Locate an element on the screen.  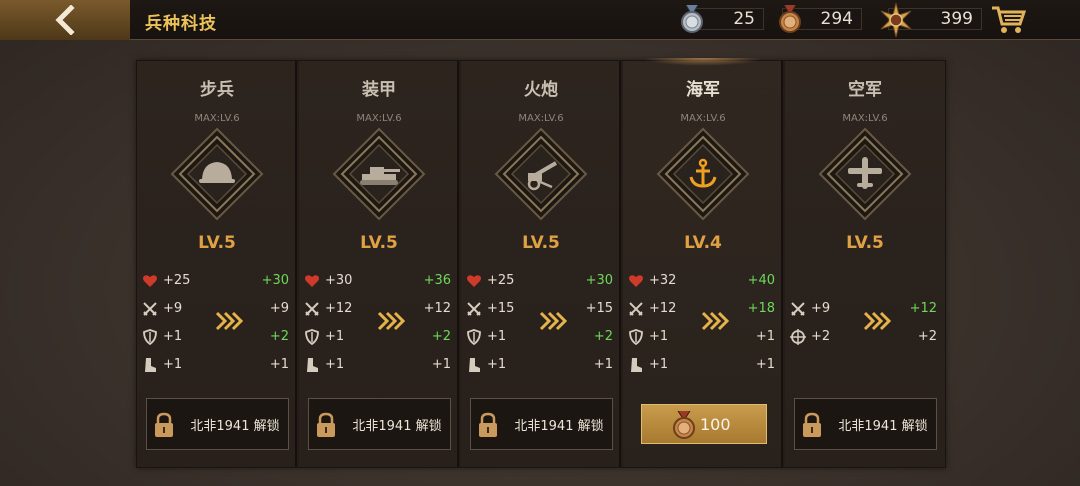
stat-current: +9 is located at coordinates (821, 308).